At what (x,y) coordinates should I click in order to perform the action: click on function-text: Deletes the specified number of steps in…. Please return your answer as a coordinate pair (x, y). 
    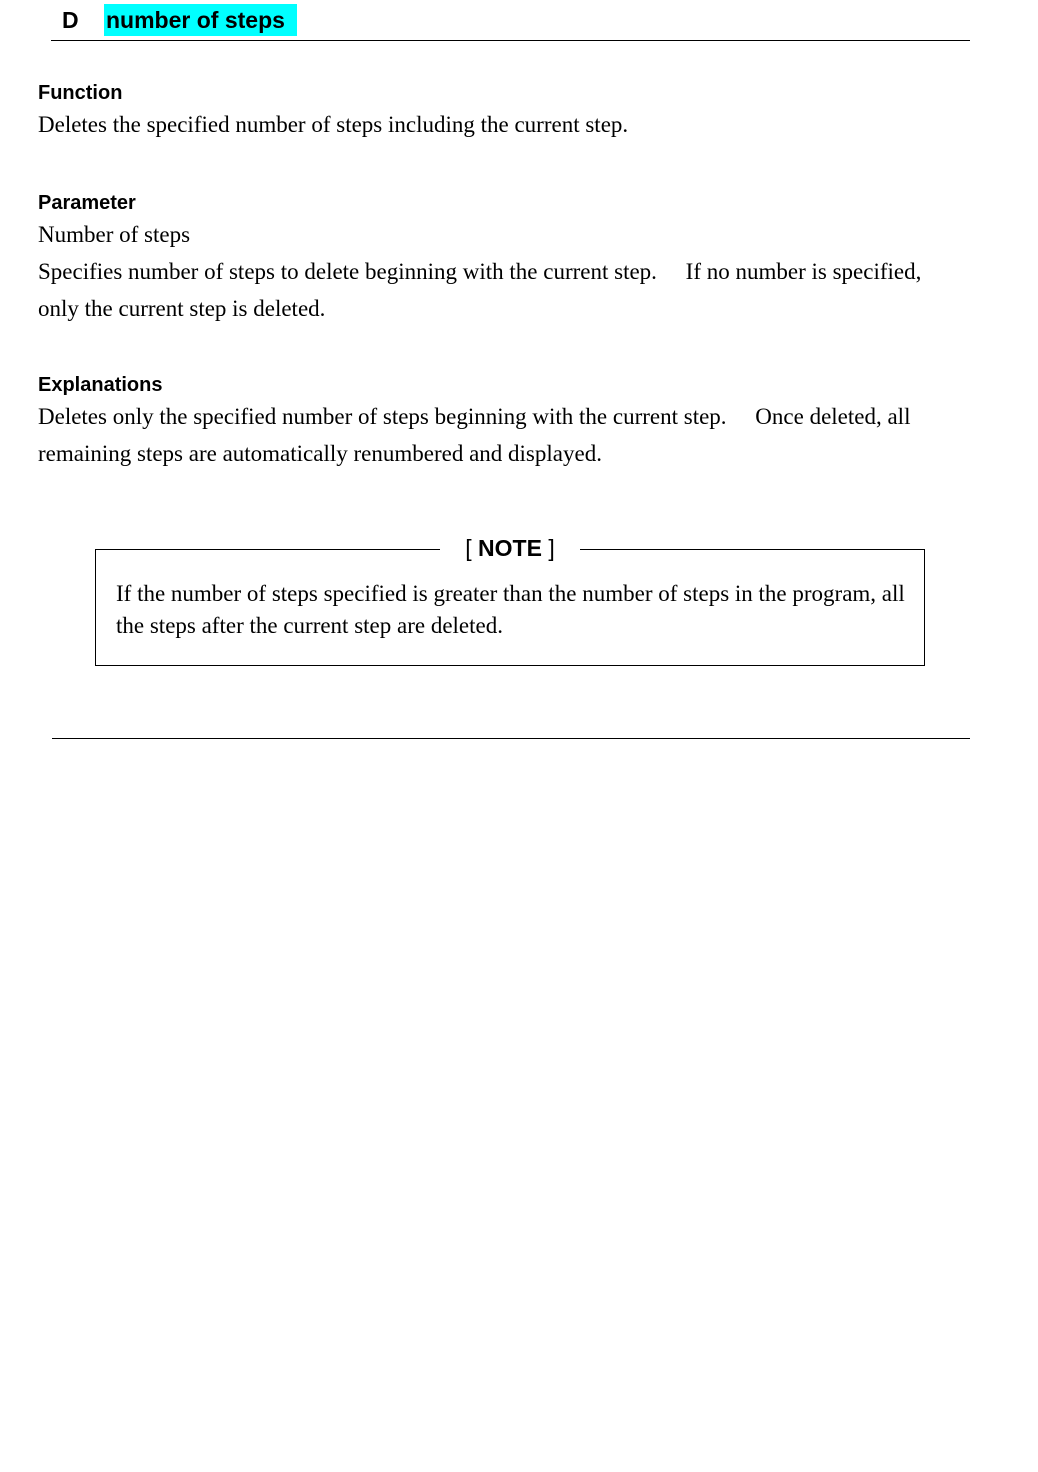
    Looking at the image, I should click on (333, 124).